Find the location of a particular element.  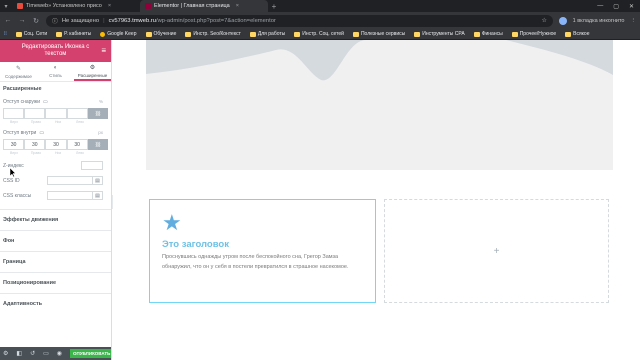

hamburger-icon: ≡ is located at coordinates (103, 51).